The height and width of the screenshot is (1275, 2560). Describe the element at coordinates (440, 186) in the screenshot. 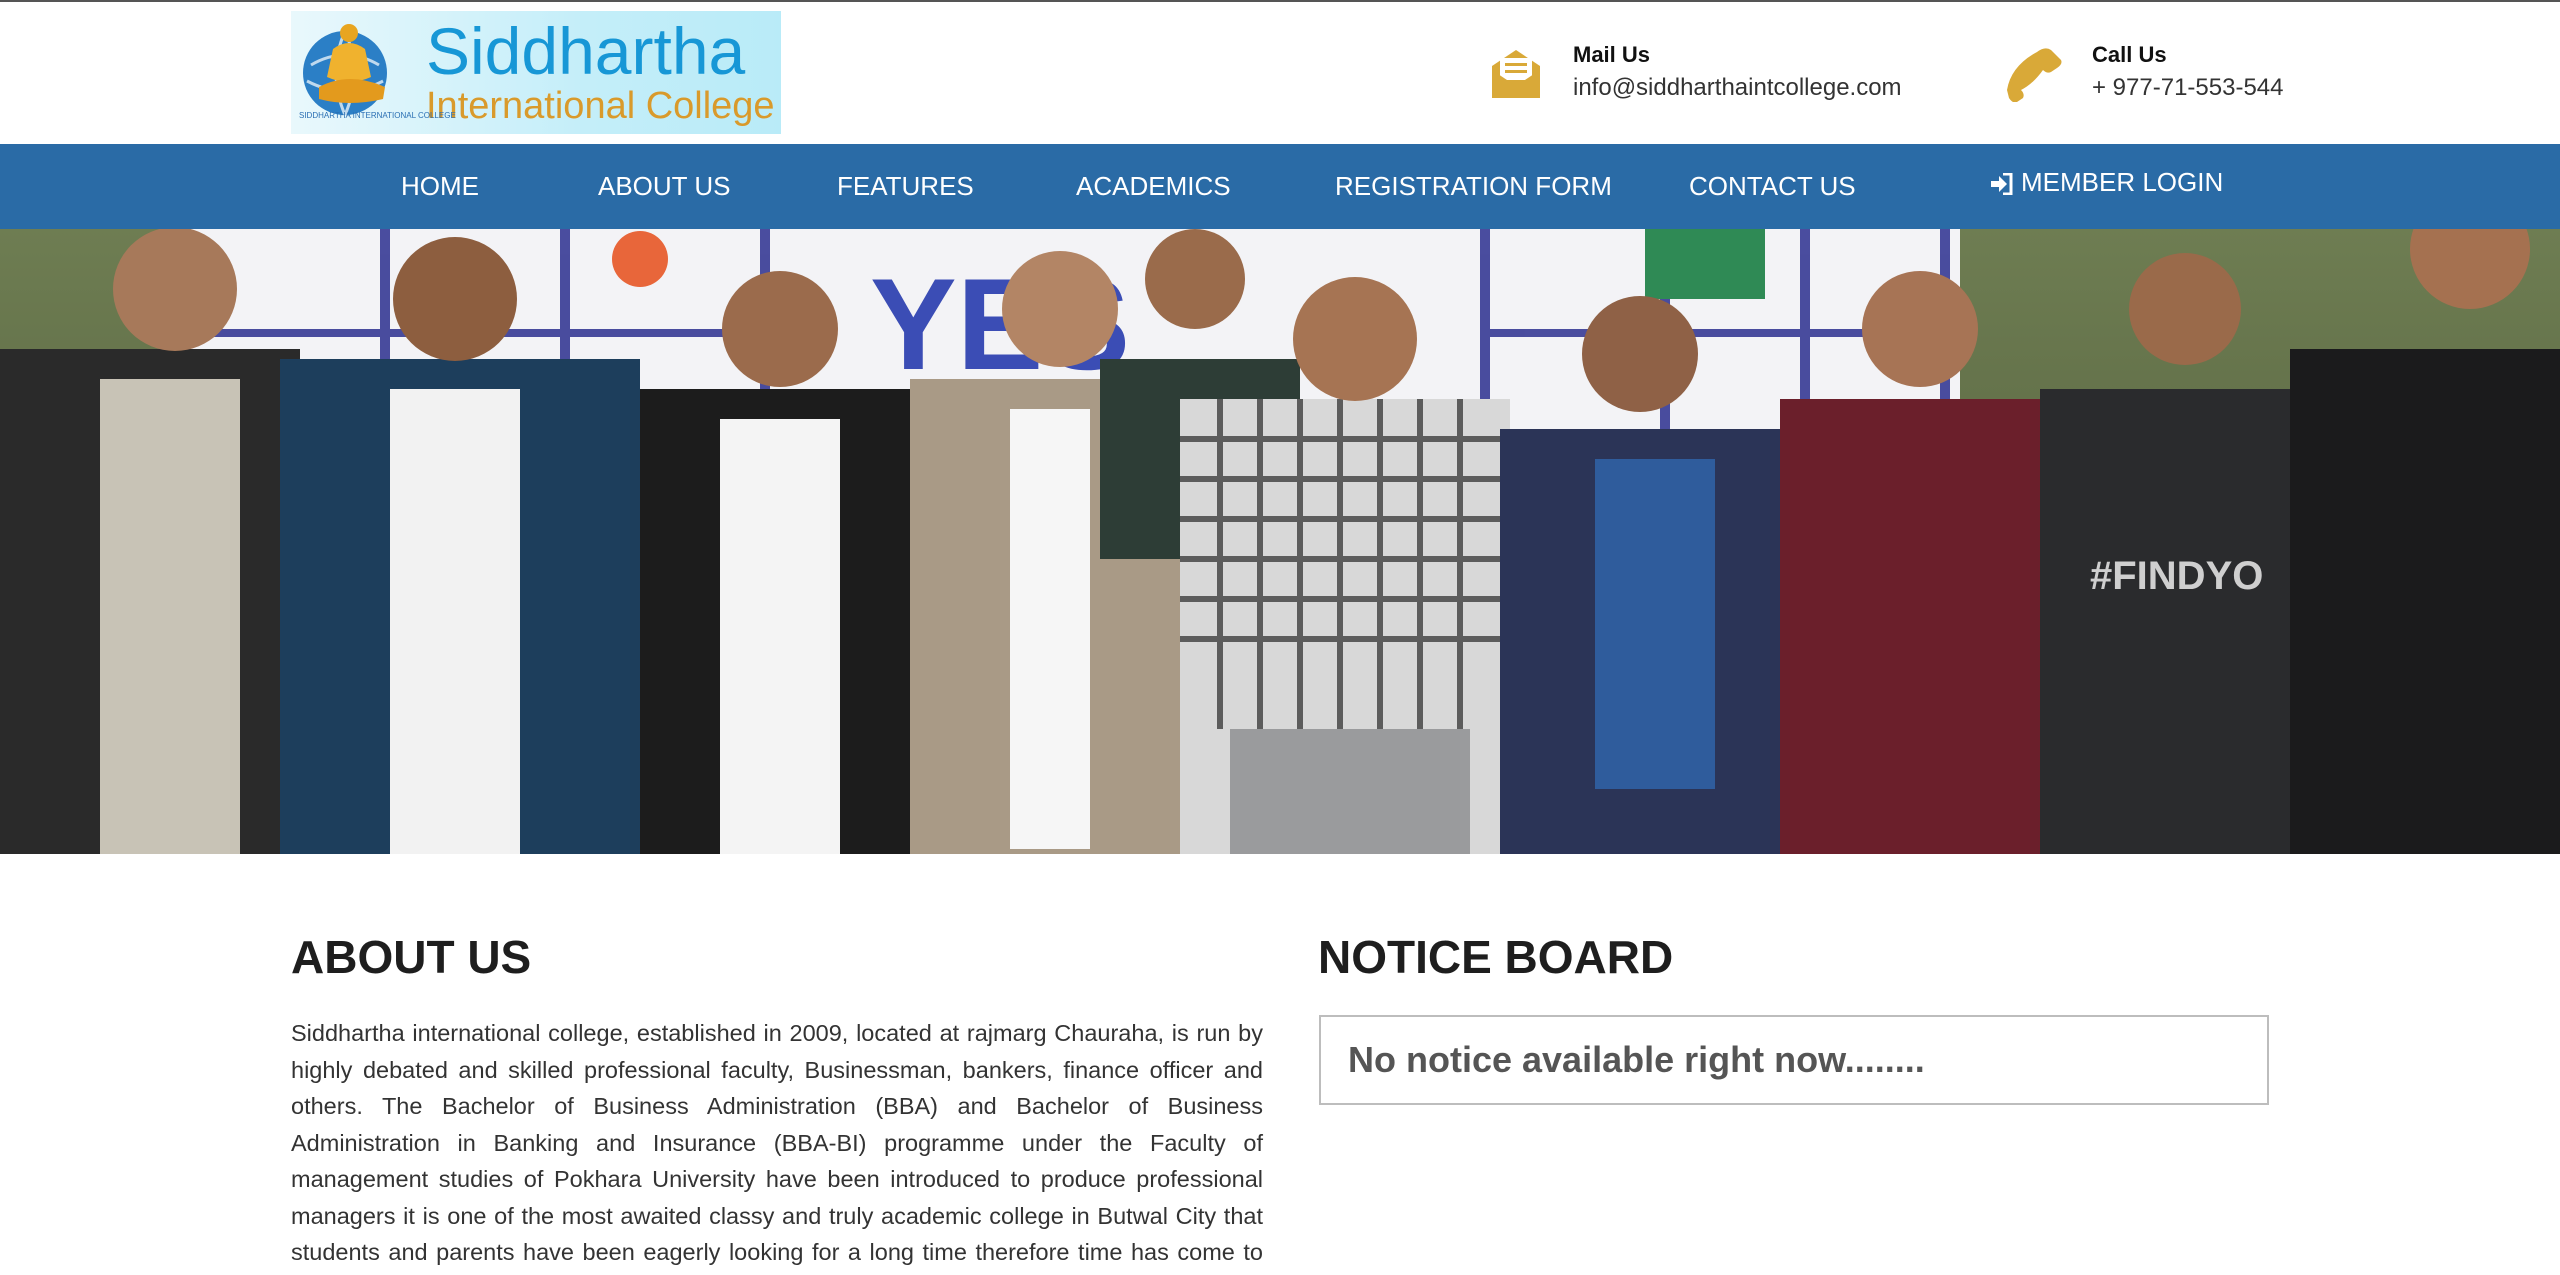

I see `nav-item-home: HOME` at that location.